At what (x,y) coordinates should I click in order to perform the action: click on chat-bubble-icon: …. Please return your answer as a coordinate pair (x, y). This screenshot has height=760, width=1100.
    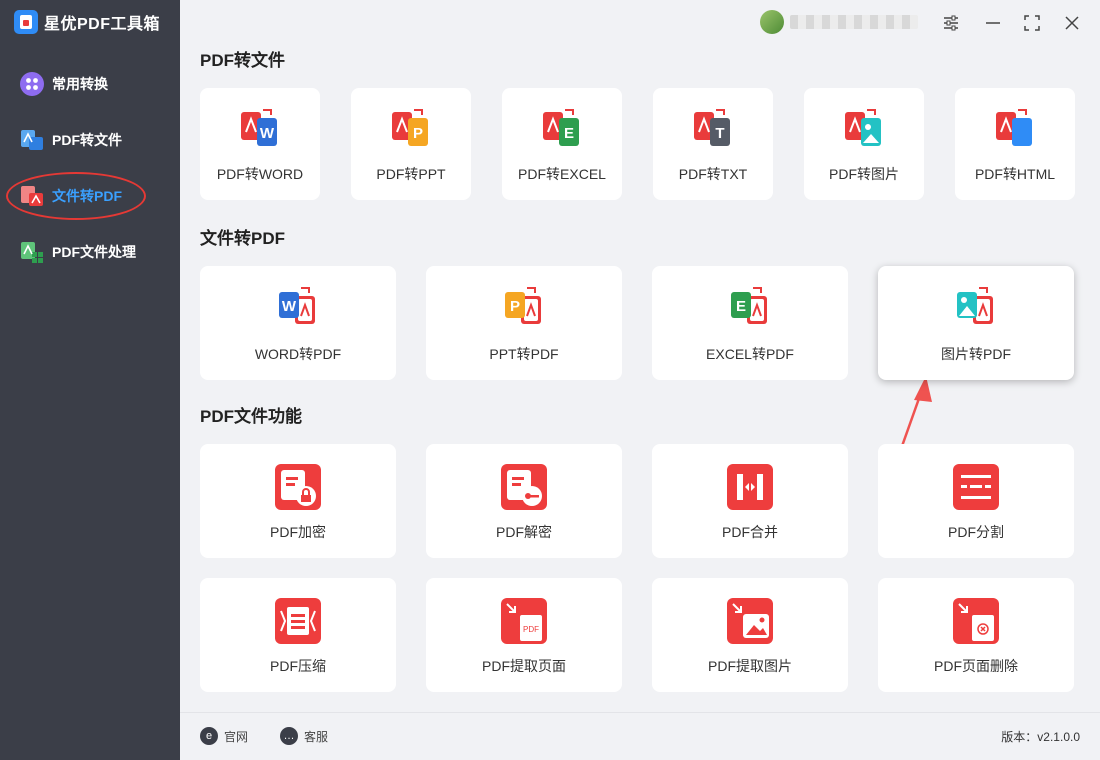
    Looking at the image, I should click on (289, 736).